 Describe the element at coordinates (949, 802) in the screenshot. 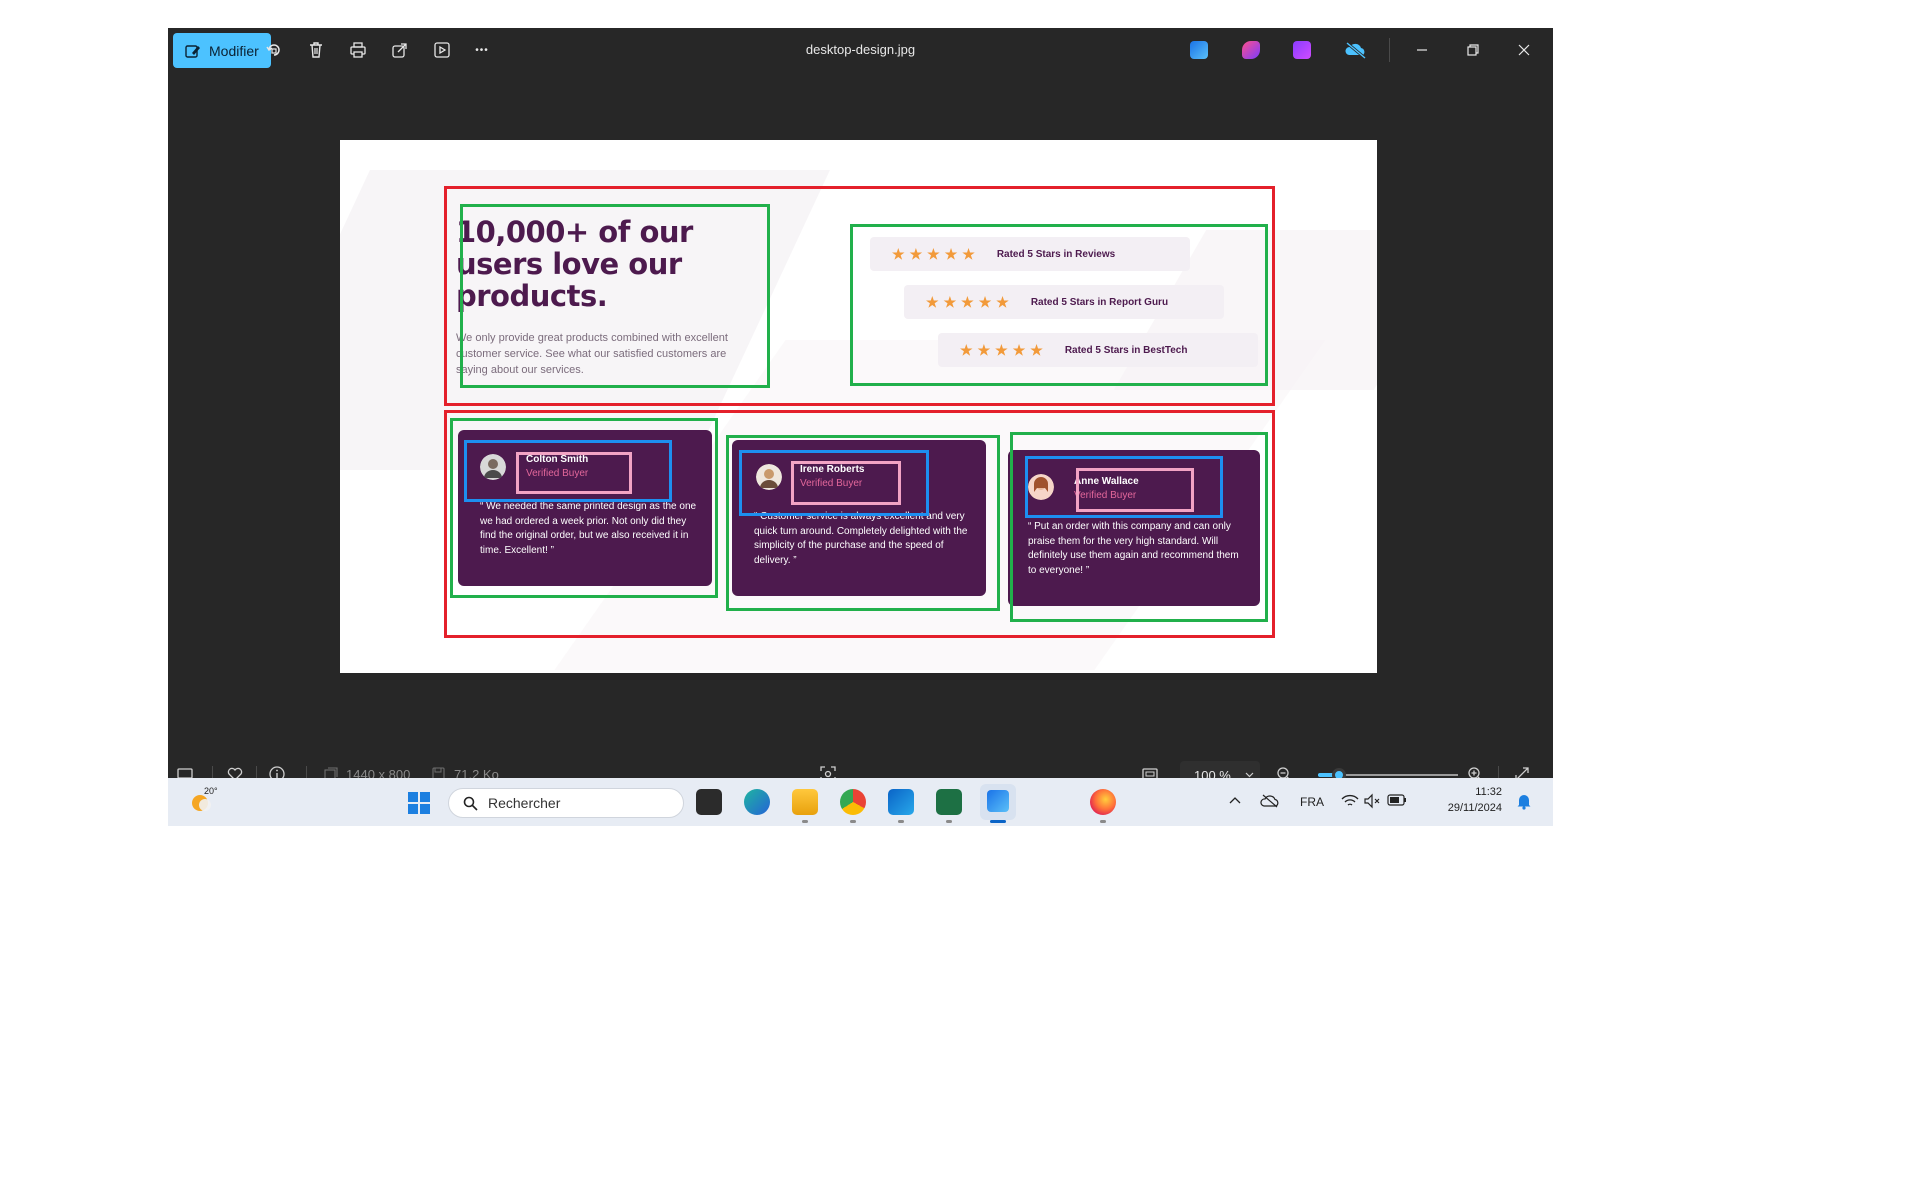

I see `excel-icon` at that location.